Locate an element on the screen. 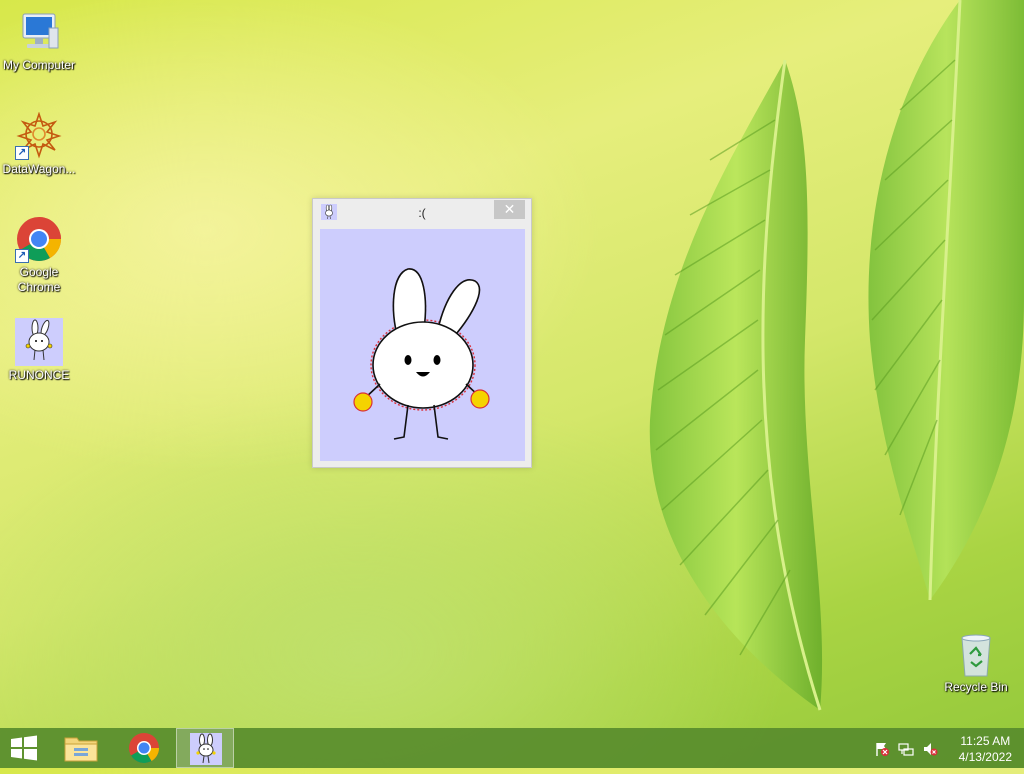 This screenshot has width=1024, height=774. desktop-icon-label: Recycle Bin is located at coordinates (976, 687).